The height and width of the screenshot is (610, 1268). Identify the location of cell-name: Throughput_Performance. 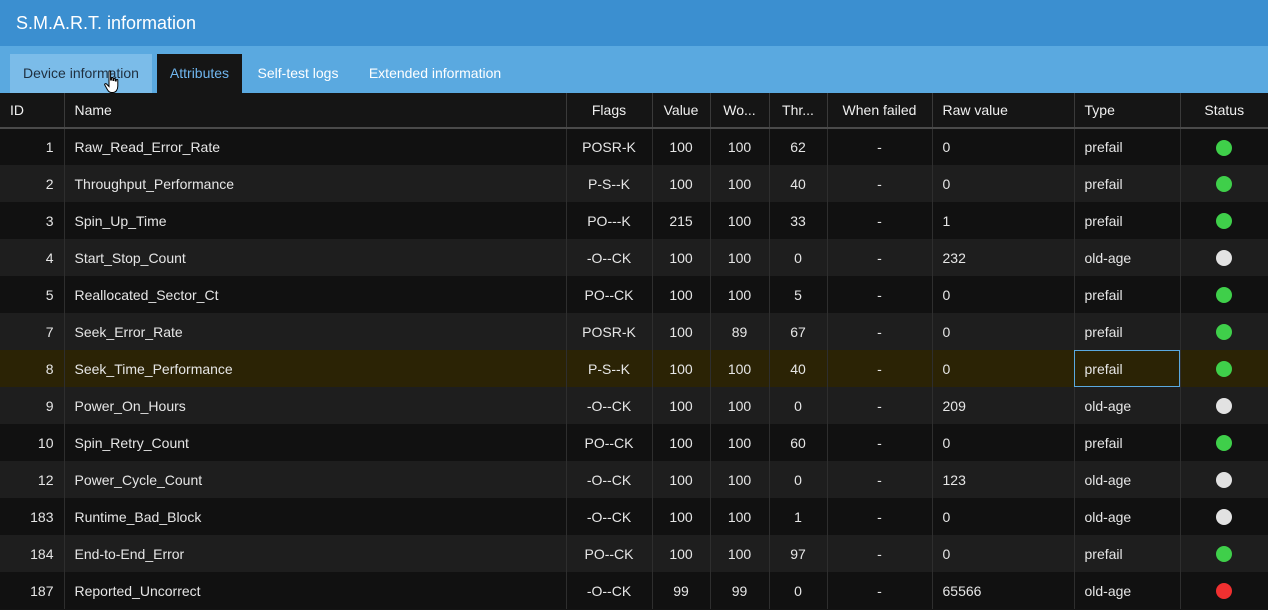
(315, 183).